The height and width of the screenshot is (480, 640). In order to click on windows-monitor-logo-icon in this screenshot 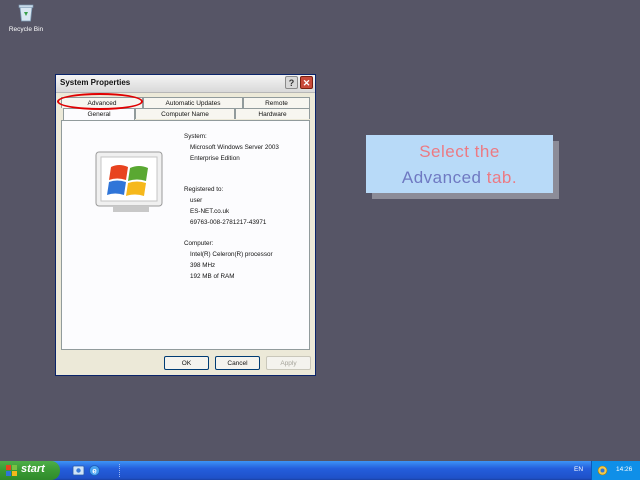, I will do `click(129, 181)`.